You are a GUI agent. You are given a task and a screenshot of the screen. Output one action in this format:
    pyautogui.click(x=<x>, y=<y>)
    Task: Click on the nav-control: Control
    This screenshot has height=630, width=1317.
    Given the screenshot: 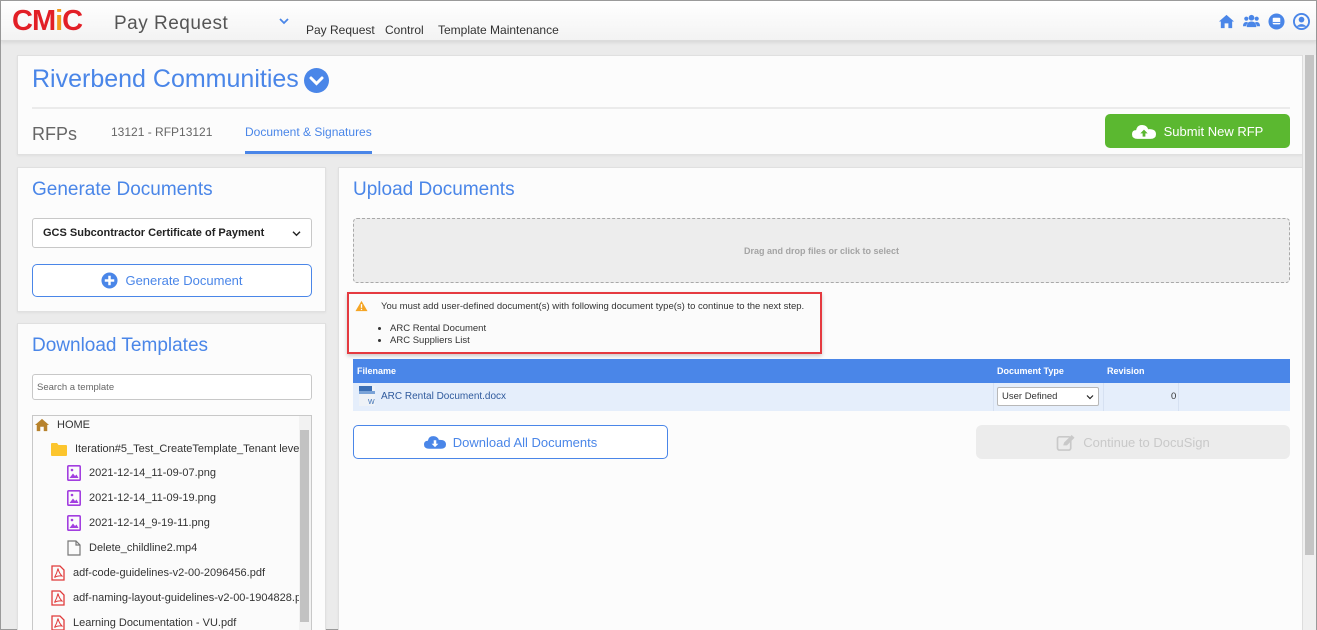 What is the action you would take?
    pyautogui.click(x=404, y=30)
    